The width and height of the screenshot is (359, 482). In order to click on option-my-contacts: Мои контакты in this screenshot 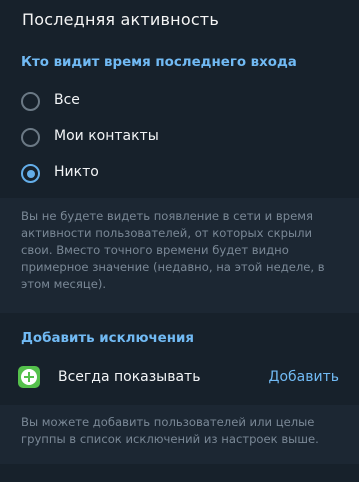, I will do `click(179, 138)`.